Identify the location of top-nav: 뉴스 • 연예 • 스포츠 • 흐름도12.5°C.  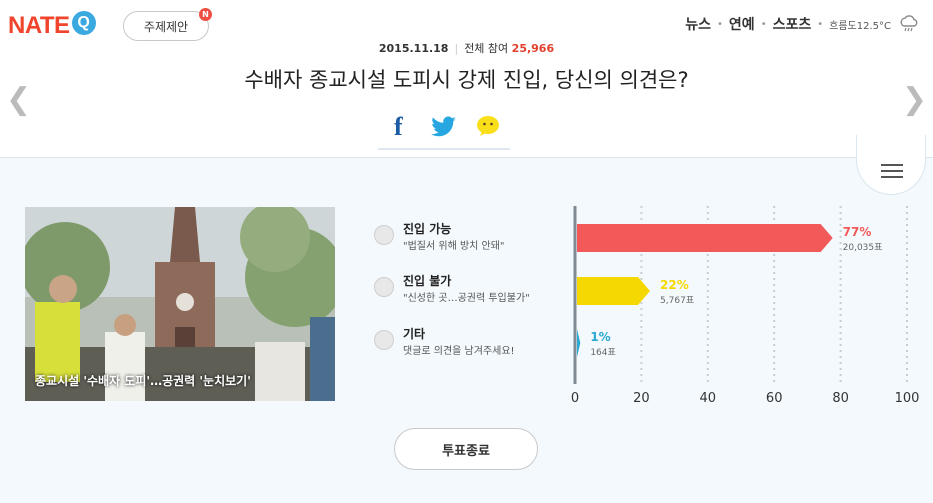
(802, 24).